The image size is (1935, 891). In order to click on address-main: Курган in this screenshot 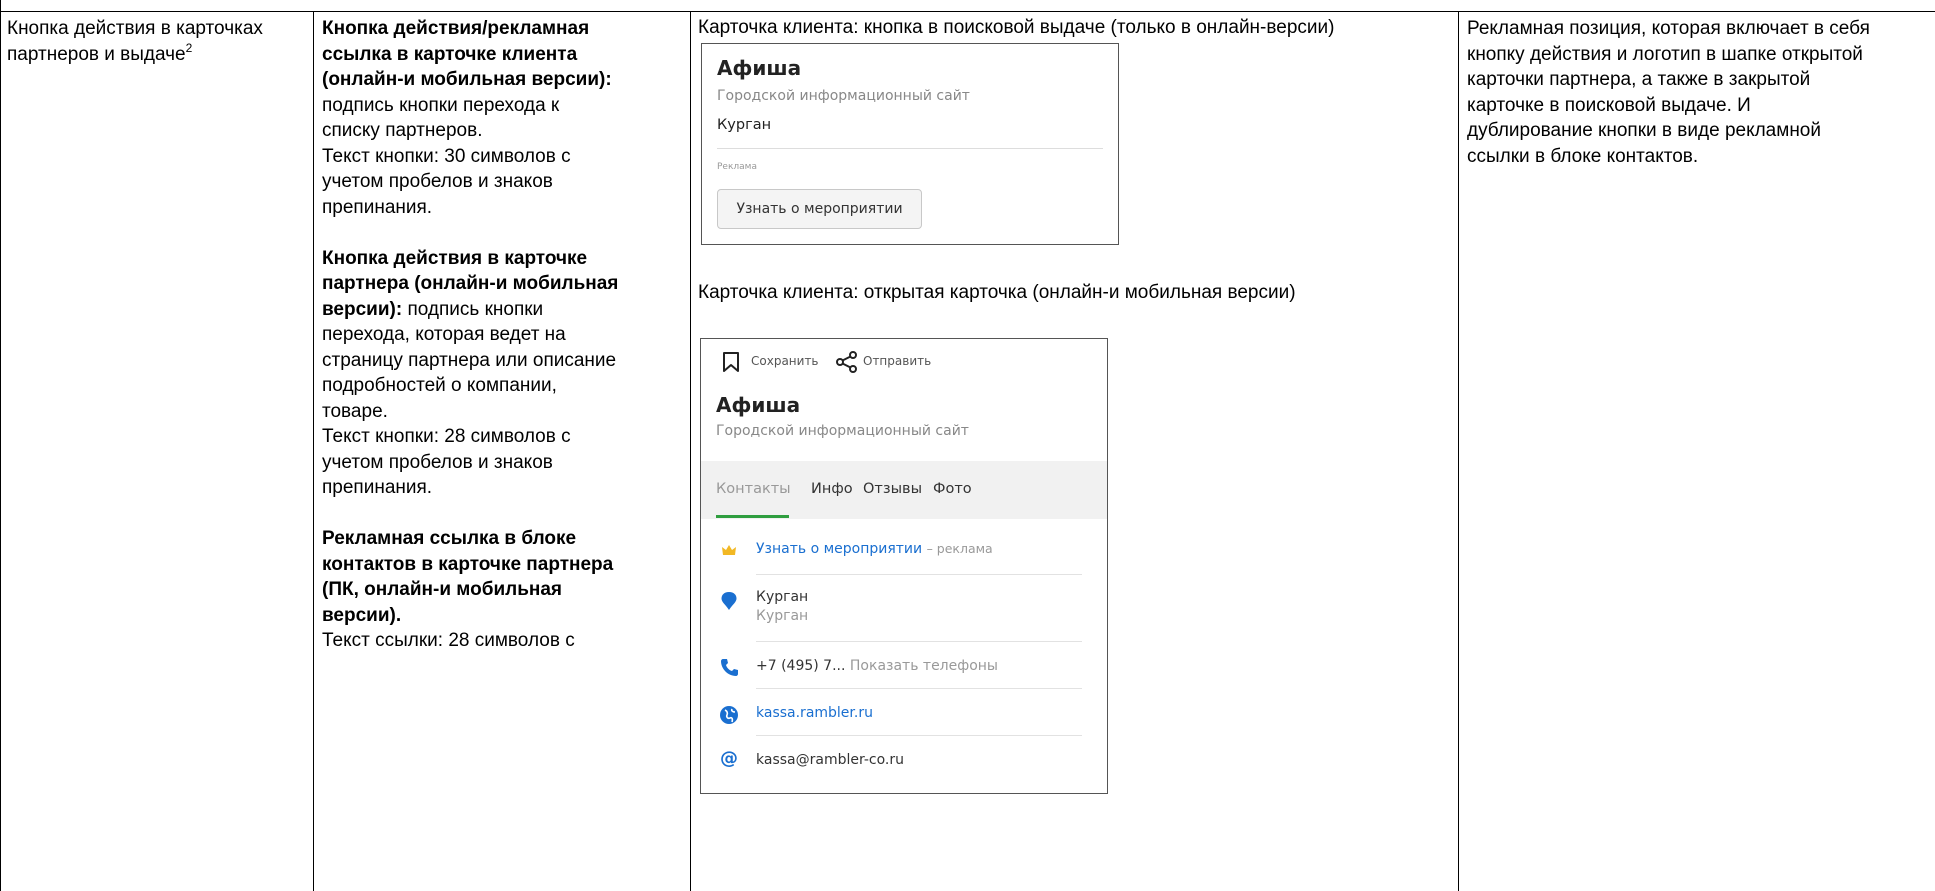, I will do `click(782, 597)`.